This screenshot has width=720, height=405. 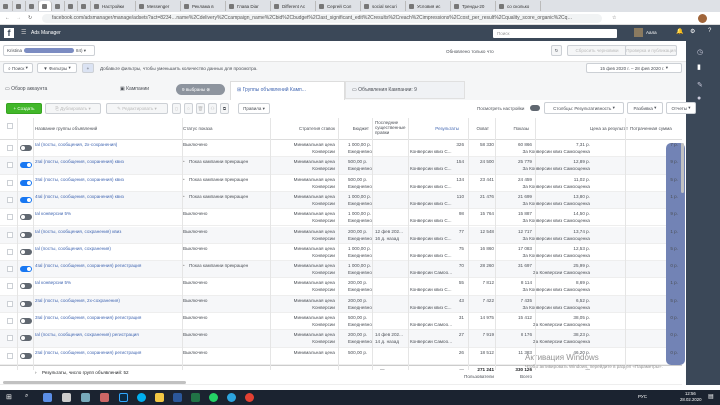 What do you see at coordinates (198, 128) in the screenshot?
I see `column-header: Статус показа` at bounding box center [198, 128].